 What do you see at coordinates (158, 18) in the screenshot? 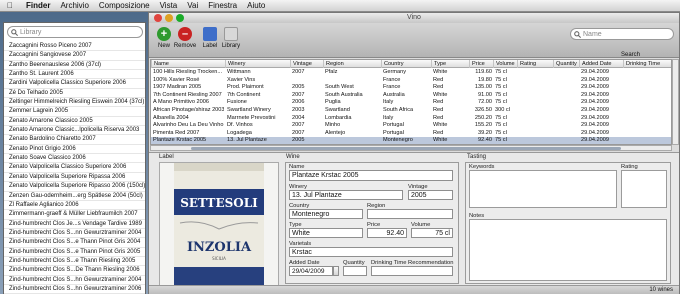
I see `close-button` at bounding box center [158, 18].